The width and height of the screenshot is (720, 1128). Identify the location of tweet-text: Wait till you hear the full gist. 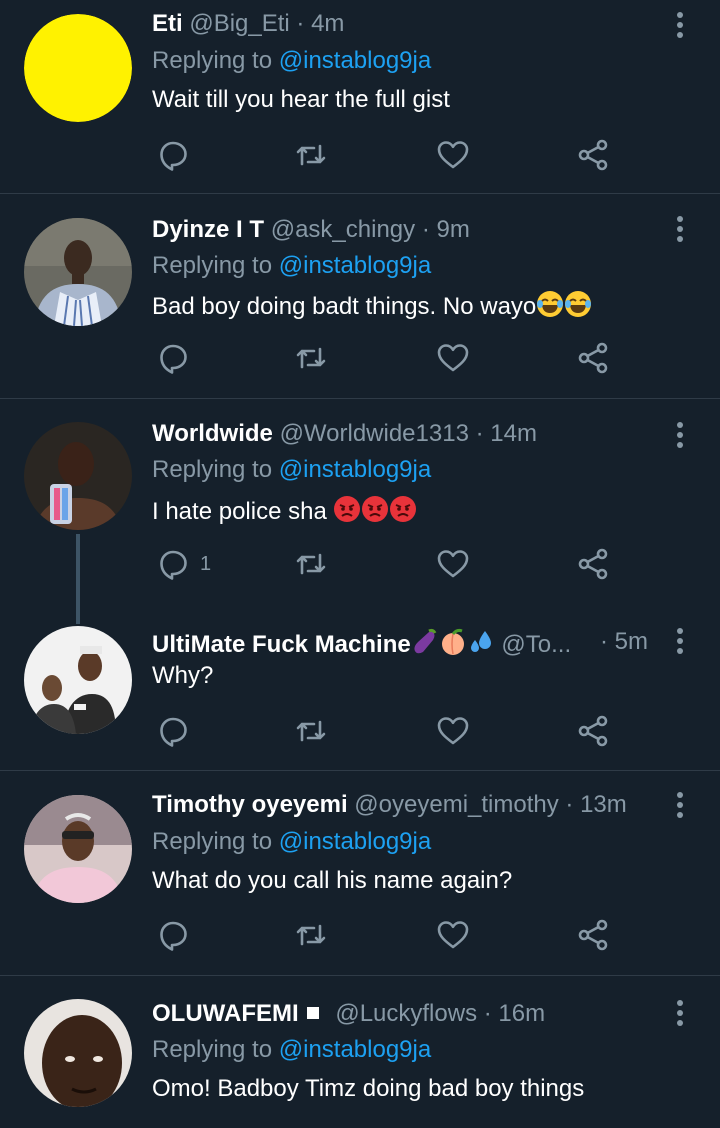
(301, 99).